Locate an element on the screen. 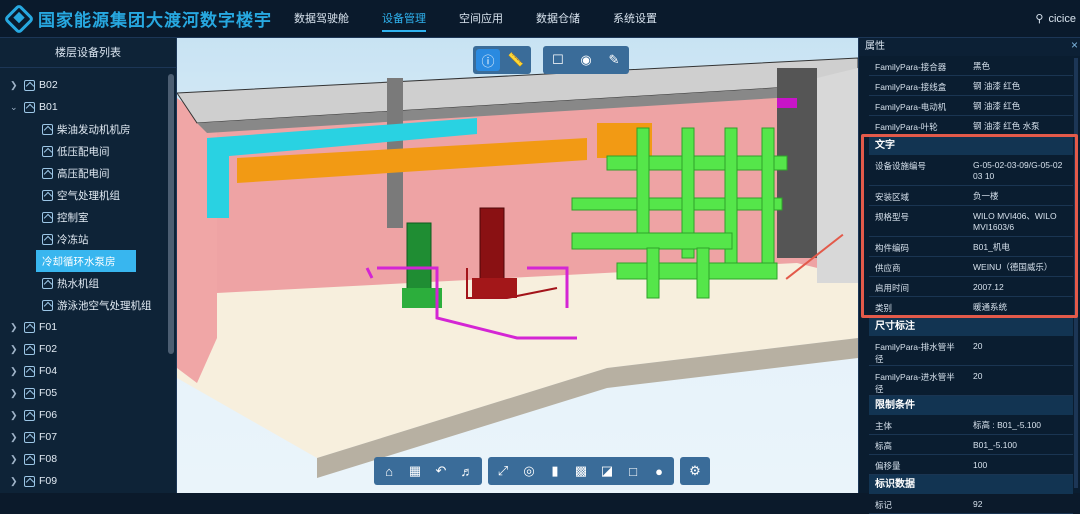 This screenshot has height=514, width=1080. tree-node-f02: ❯ F02 is located at coordinates (88, 349).